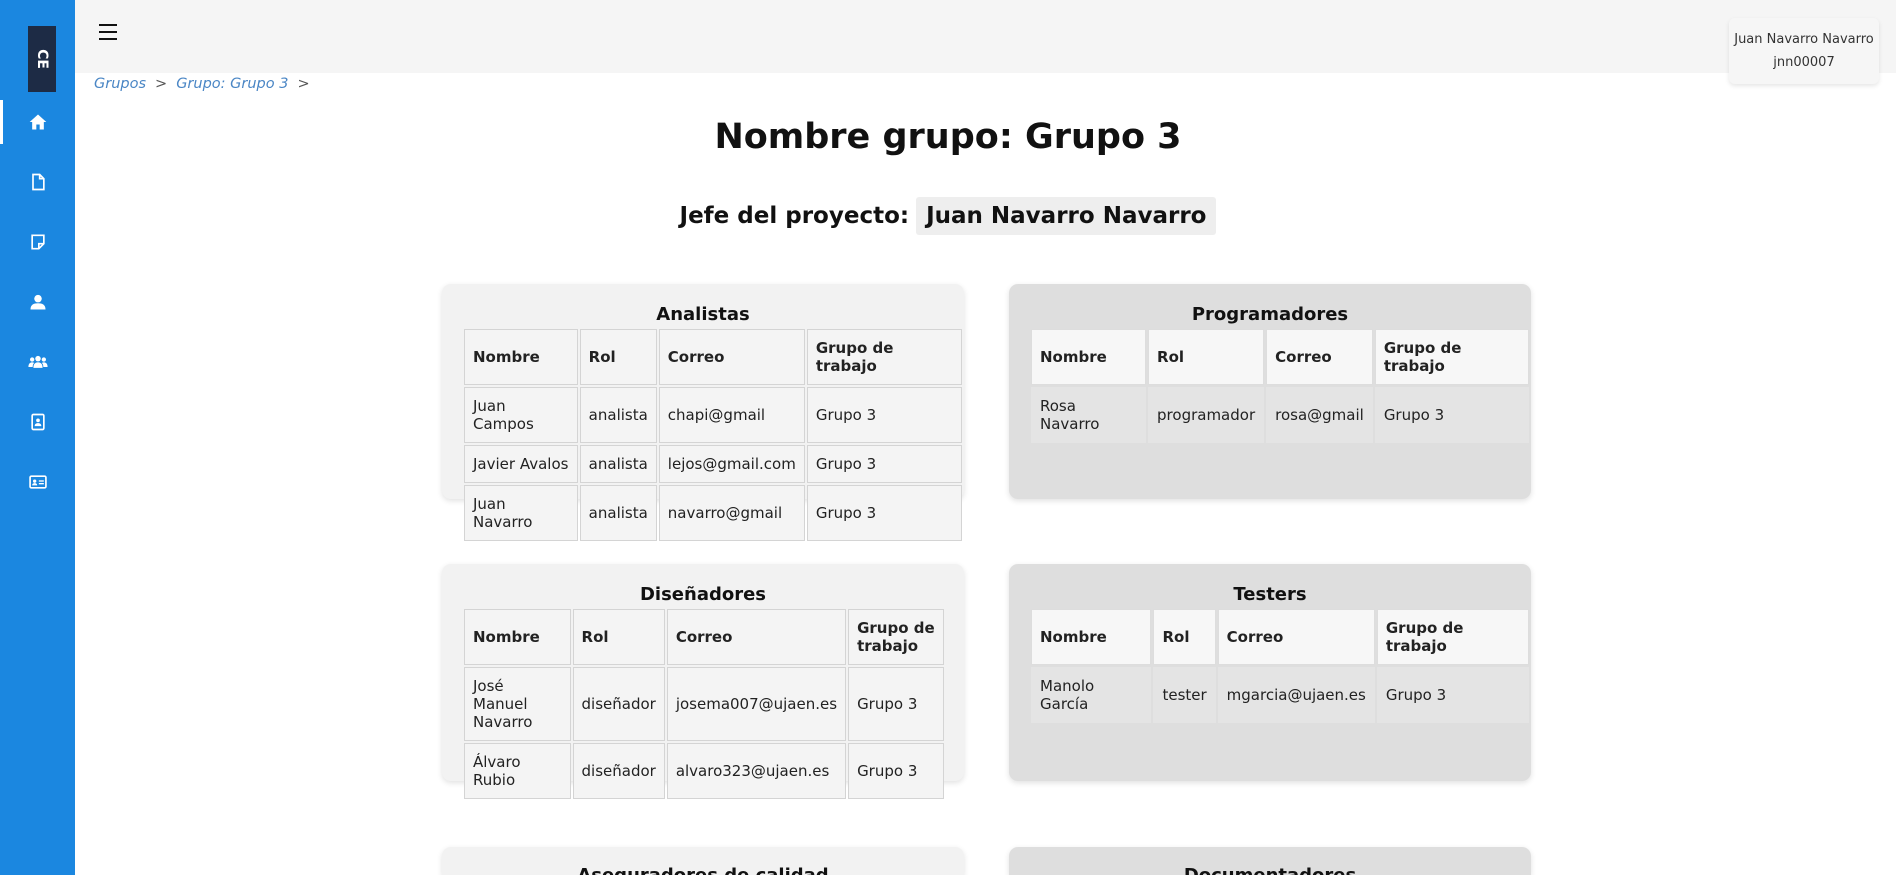 The height and width of the screenshot is (875, 1896). What do you see at coordinates (1319, 415) in the screenshot?
I see `table-cell: rosa@gmail` at bounding box center [1319, 415].